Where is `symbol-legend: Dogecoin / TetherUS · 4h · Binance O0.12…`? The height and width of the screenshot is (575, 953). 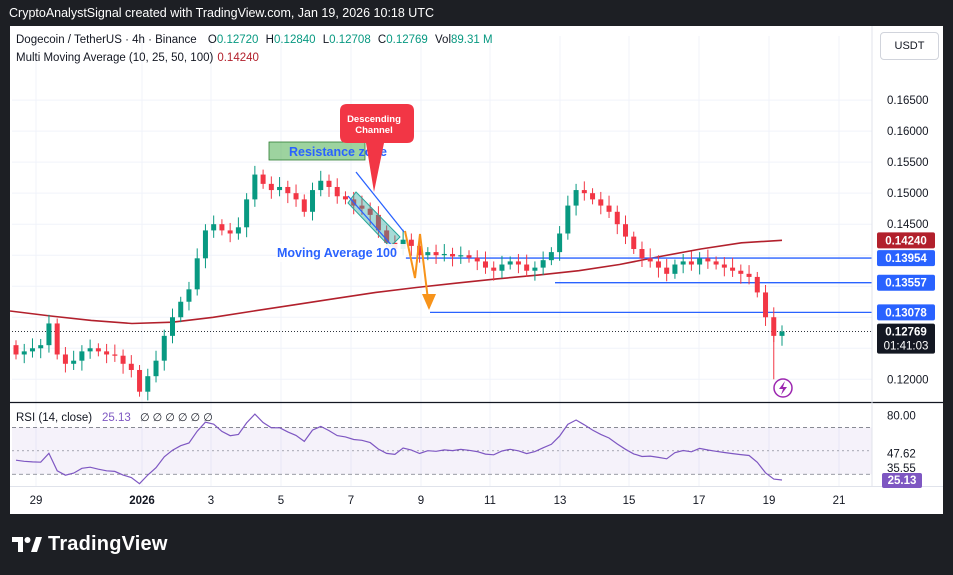
symbol-legend: Dogecoin / TetherUS · 4h · Binance O0.12… is located at coordinates (254, 40).